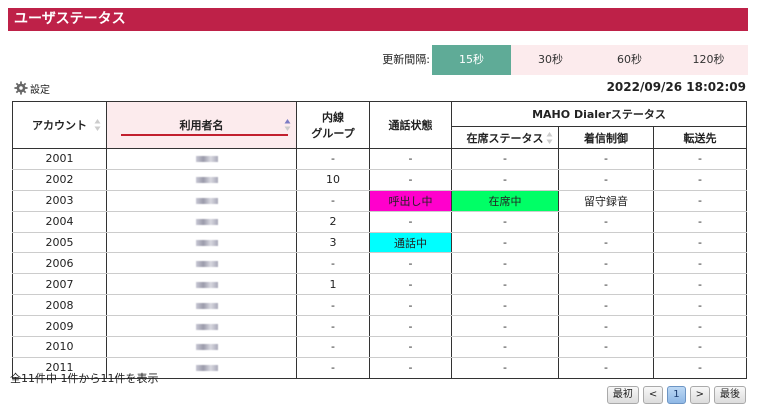 This screenshot has width=758, height=408. Describe the element at coordinates (333, 284) in the screenshot. I see `group-cell: 1` at that location.